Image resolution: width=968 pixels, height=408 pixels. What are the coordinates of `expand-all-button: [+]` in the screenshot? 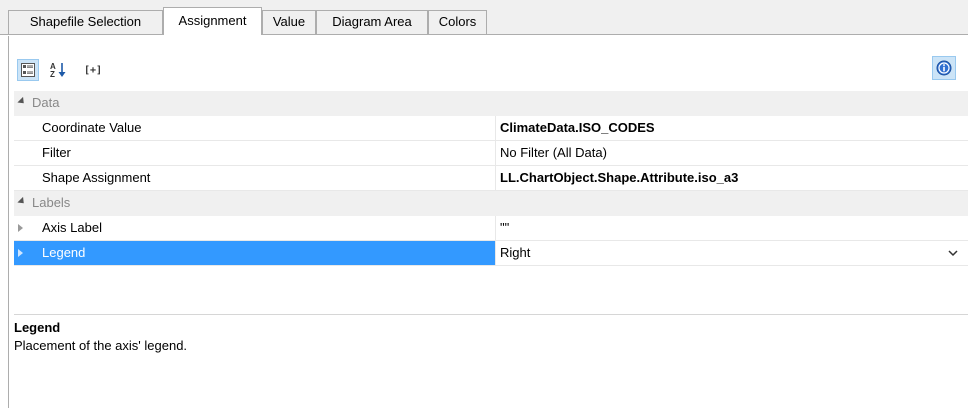 It's located at (93, 70).